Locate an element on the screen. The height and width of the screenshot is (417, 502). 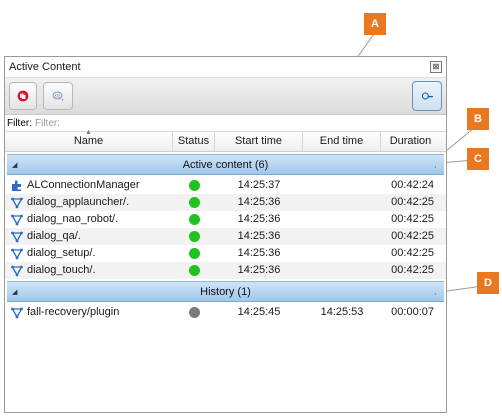
row-name: dialog_applauncher/. is located at coordinates (78, 202).